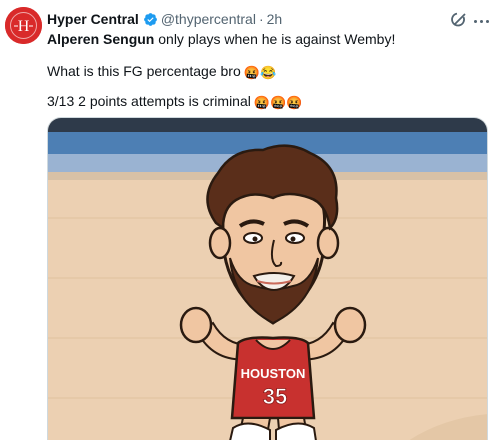 The height and width of the screenshot is (440, 500). Describe the element at coordinates (460, 20) in the screenshot. I see `grok-icon` at that location.